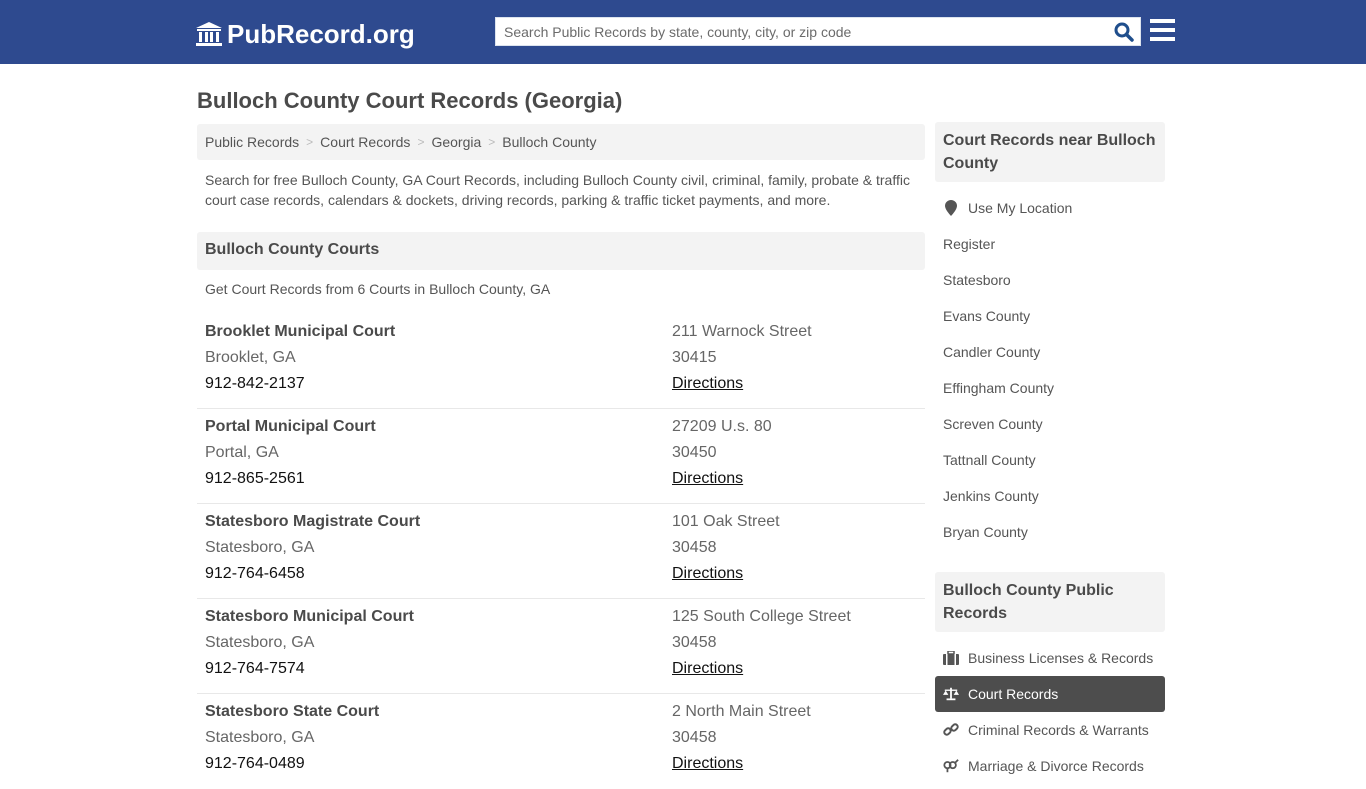 This screenshot has width=1366, height=789. What do you see at coordinates (456, 142) in the screenshot?
I see `breadcrumb-georgia: Georgia` at bounding box center [456, 142].